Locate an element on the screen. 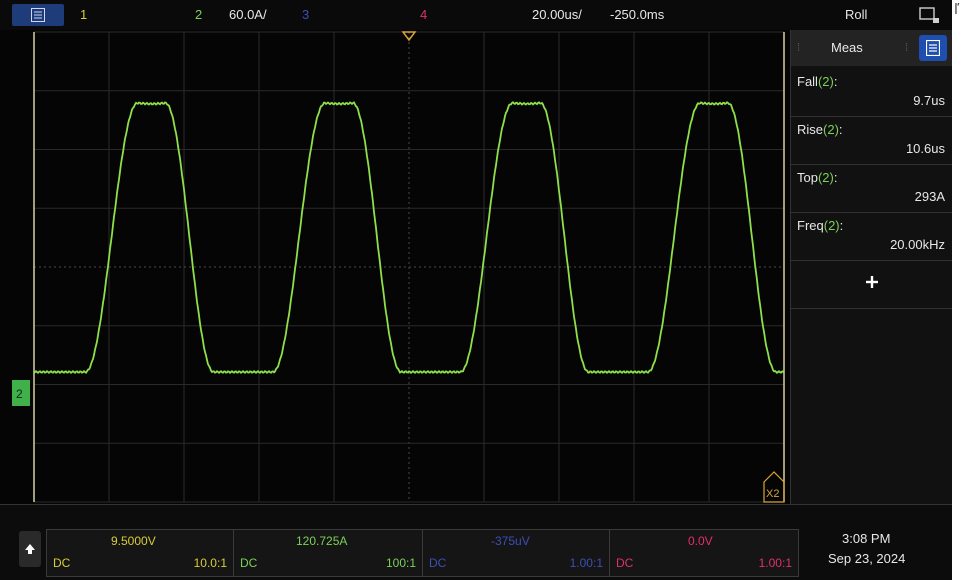 Image resolution: width=964 pixels, height=580 pixels. clock-date: Sep 23, 2024 is located at coordinates (867, 558).